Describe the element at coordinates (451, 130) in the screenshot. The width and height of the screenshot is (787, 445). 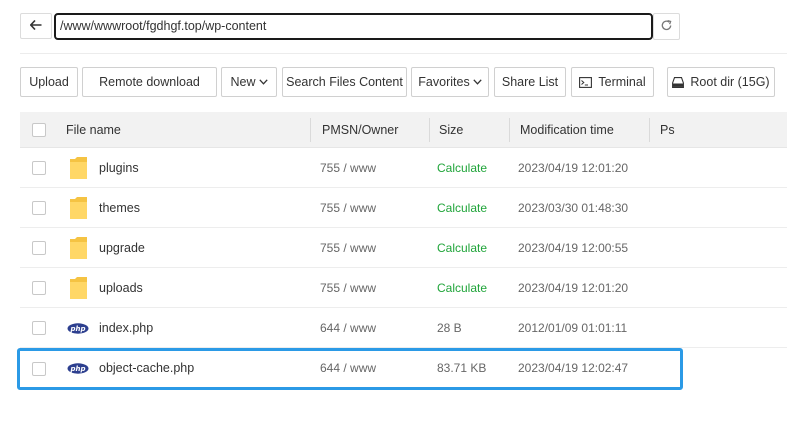
I see `header-size: Size` at that location.